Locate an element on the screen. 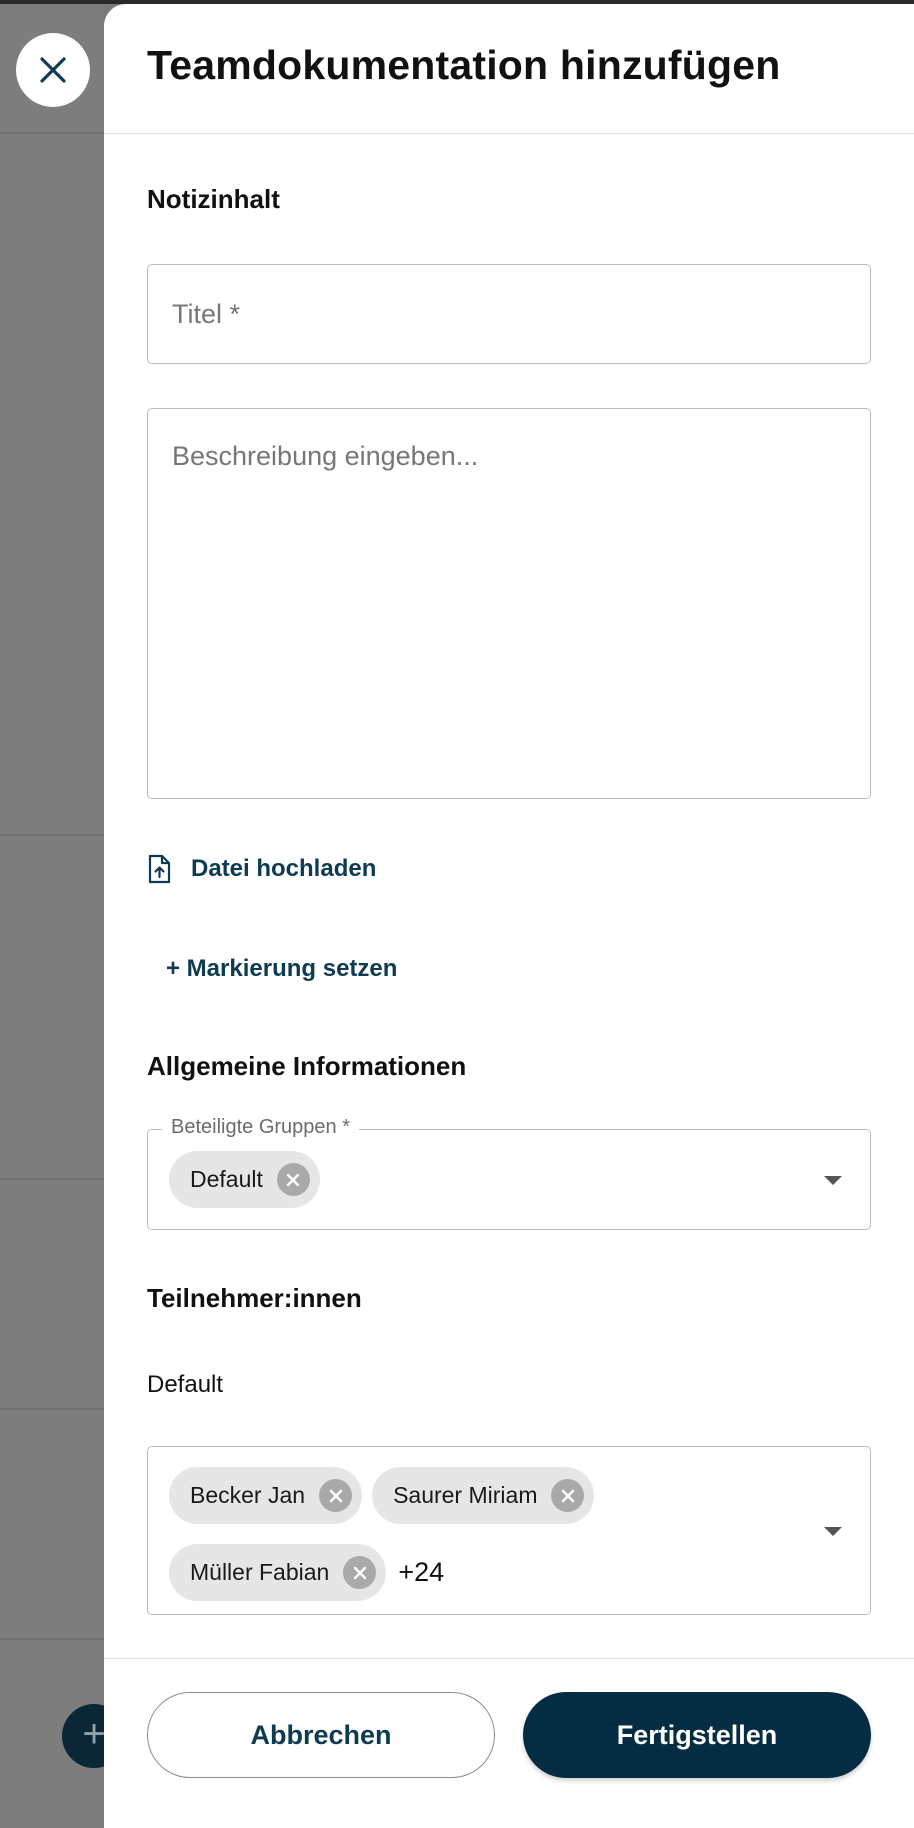 Image resolution: width=914 pixels, height=1828 pixels. cancel-button: Abbrechen is located at coordinates (321, 1735).